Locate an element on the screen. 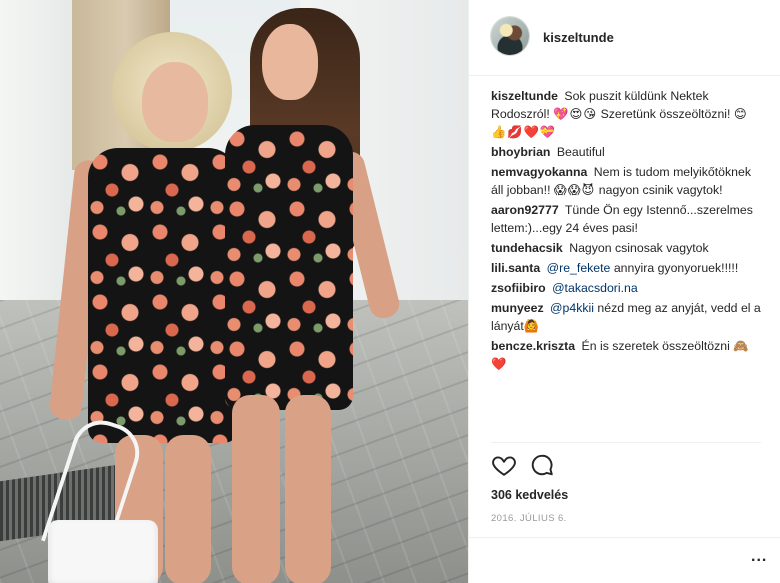  comment-username: nemvagyokanna is located at coordinates (539, 172).